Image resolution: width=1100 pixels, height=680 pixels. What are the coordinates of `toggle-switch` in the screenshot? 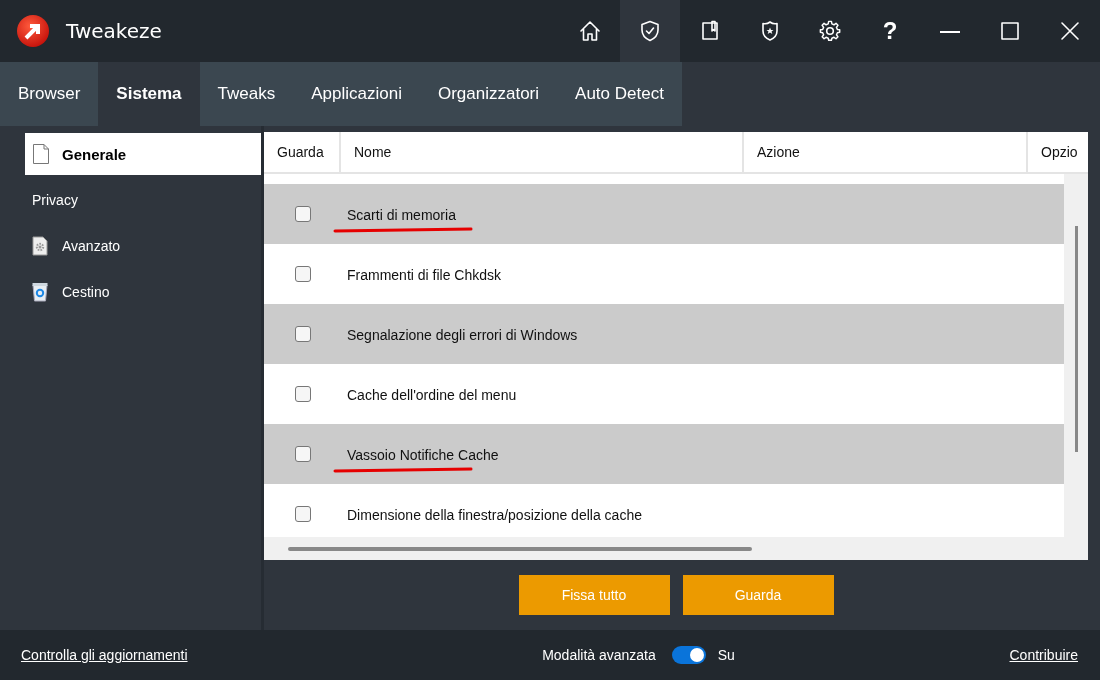 It's located at (688, 655).